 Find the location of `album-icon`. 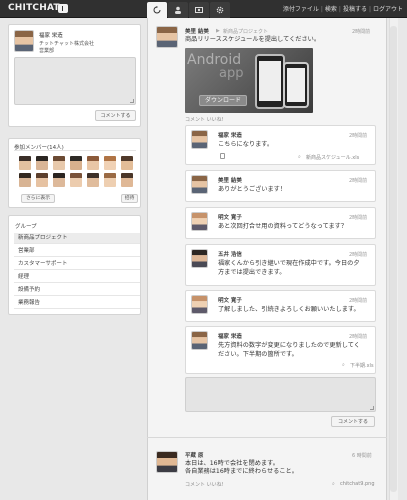

album-icon is located at coordinates (199, 10).